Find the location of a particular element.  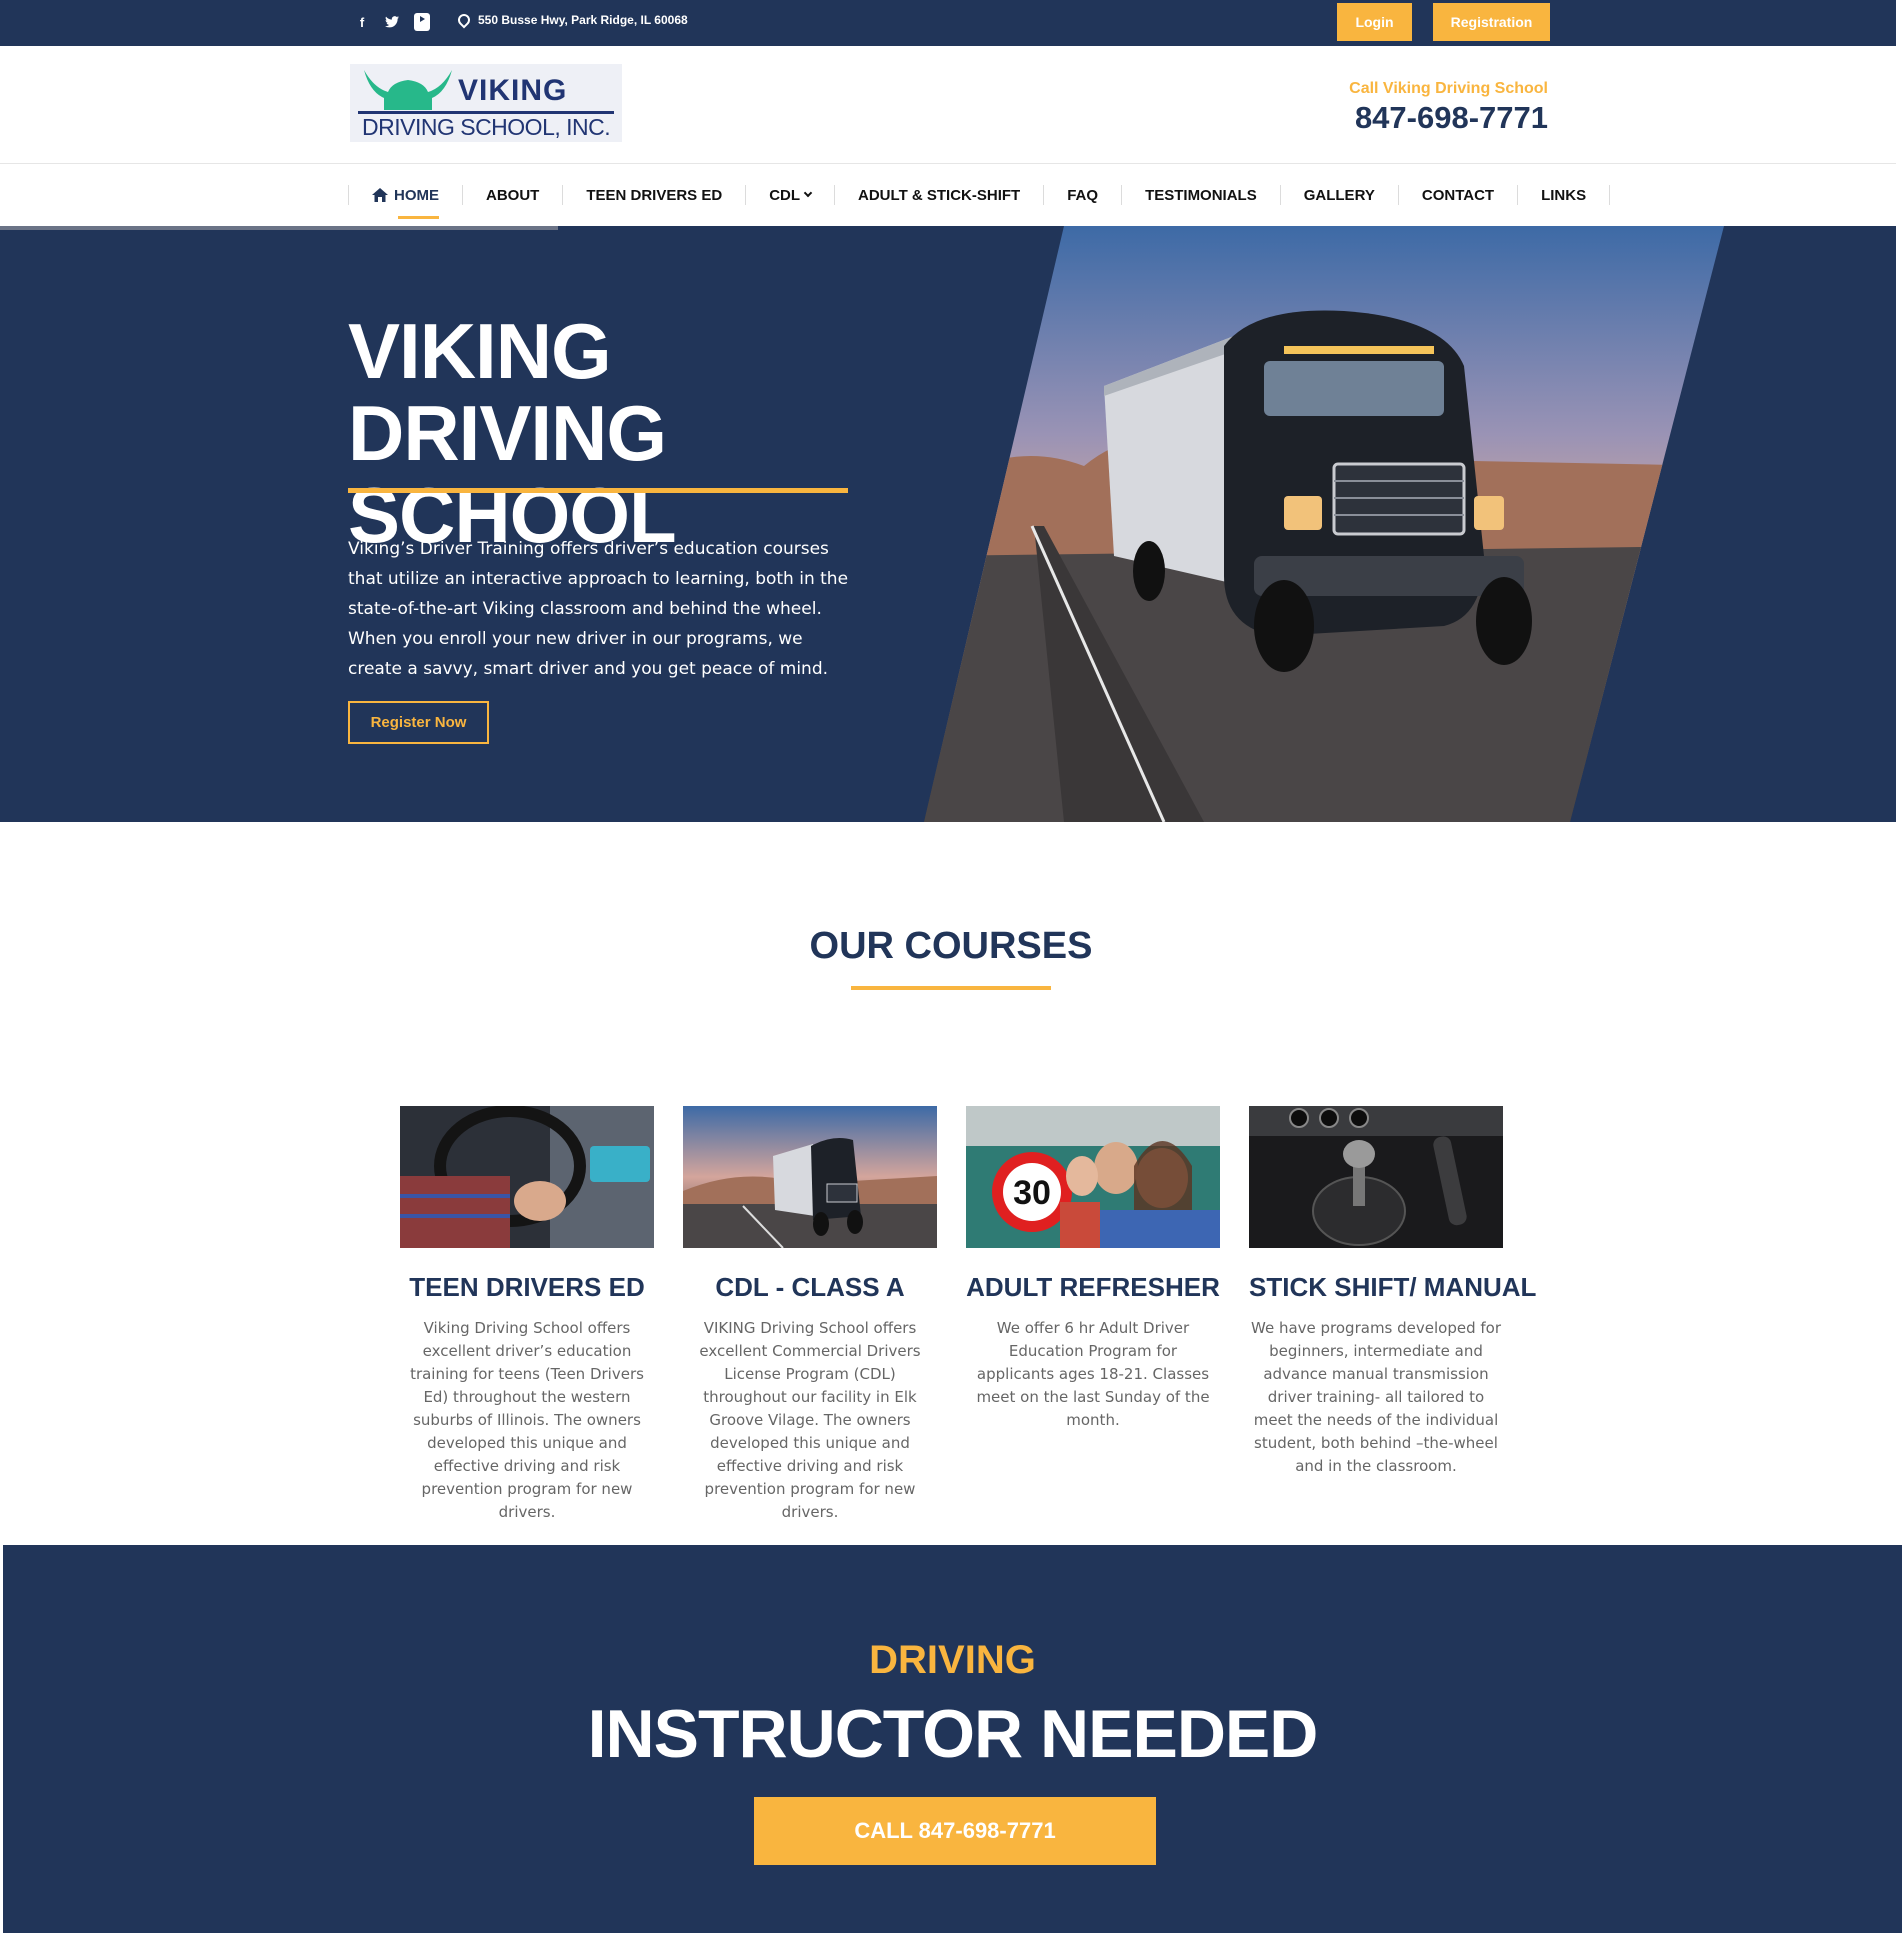

cdl-truck-image is located at coordinates (810, 1177).